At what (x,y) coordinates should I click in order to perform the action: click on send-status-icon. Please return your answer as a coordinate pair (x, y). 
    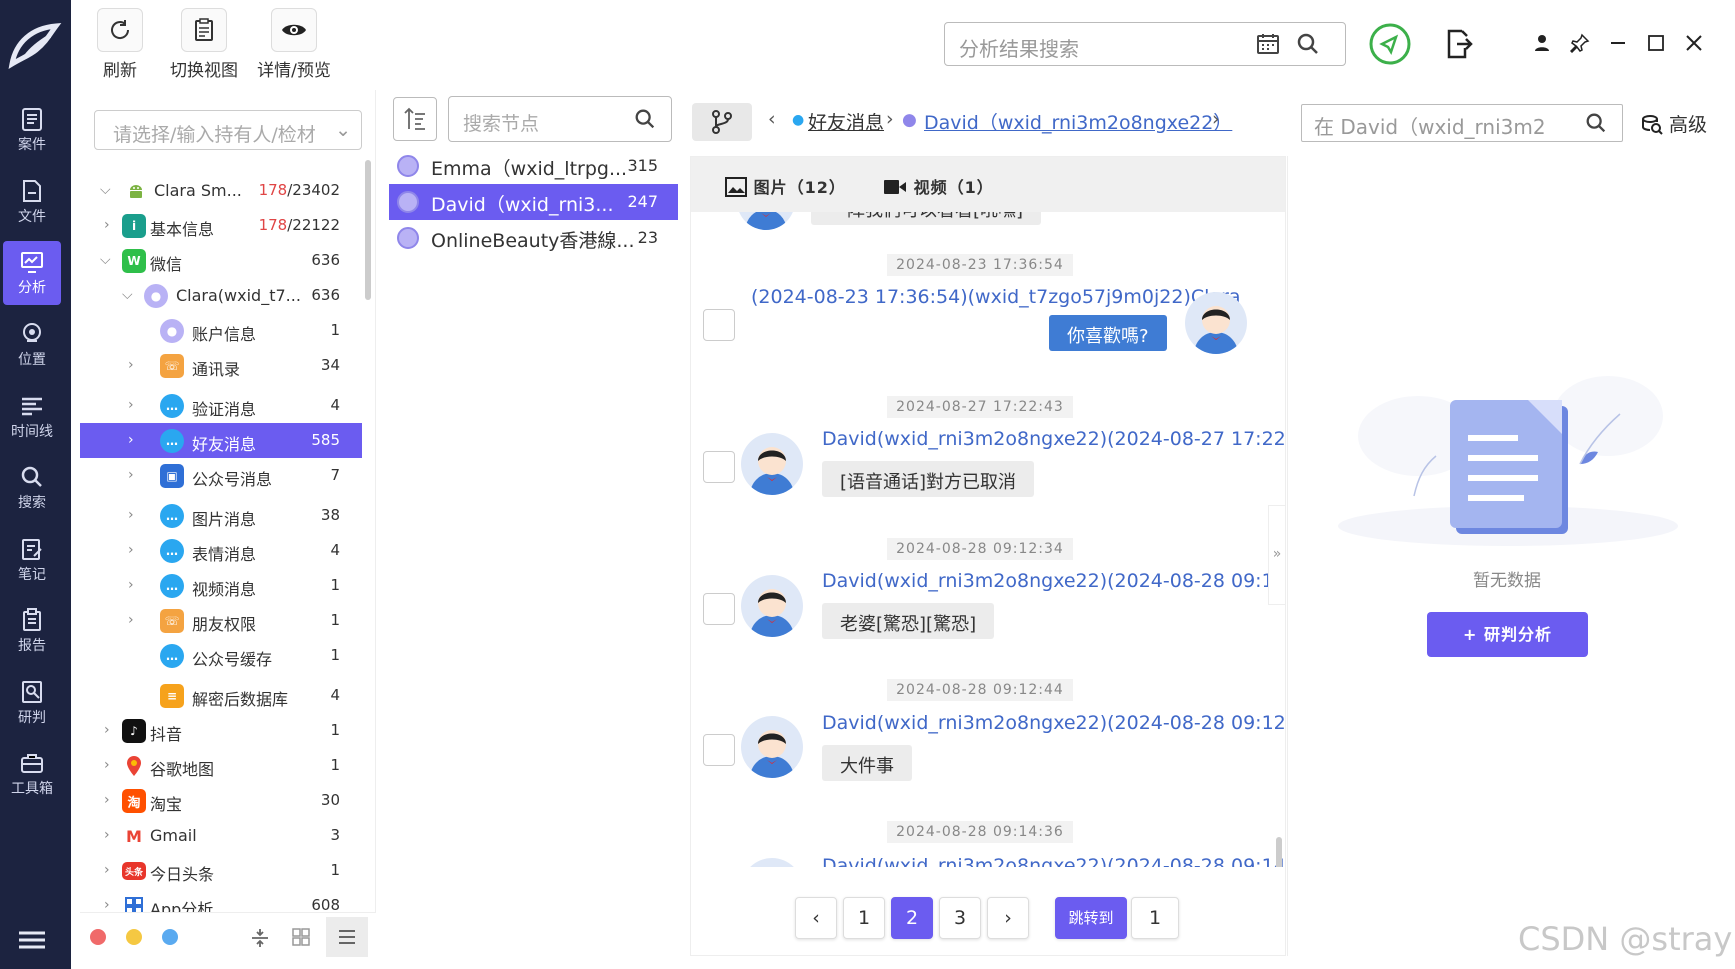
    Looking at the image, I should click on (1390, 44).